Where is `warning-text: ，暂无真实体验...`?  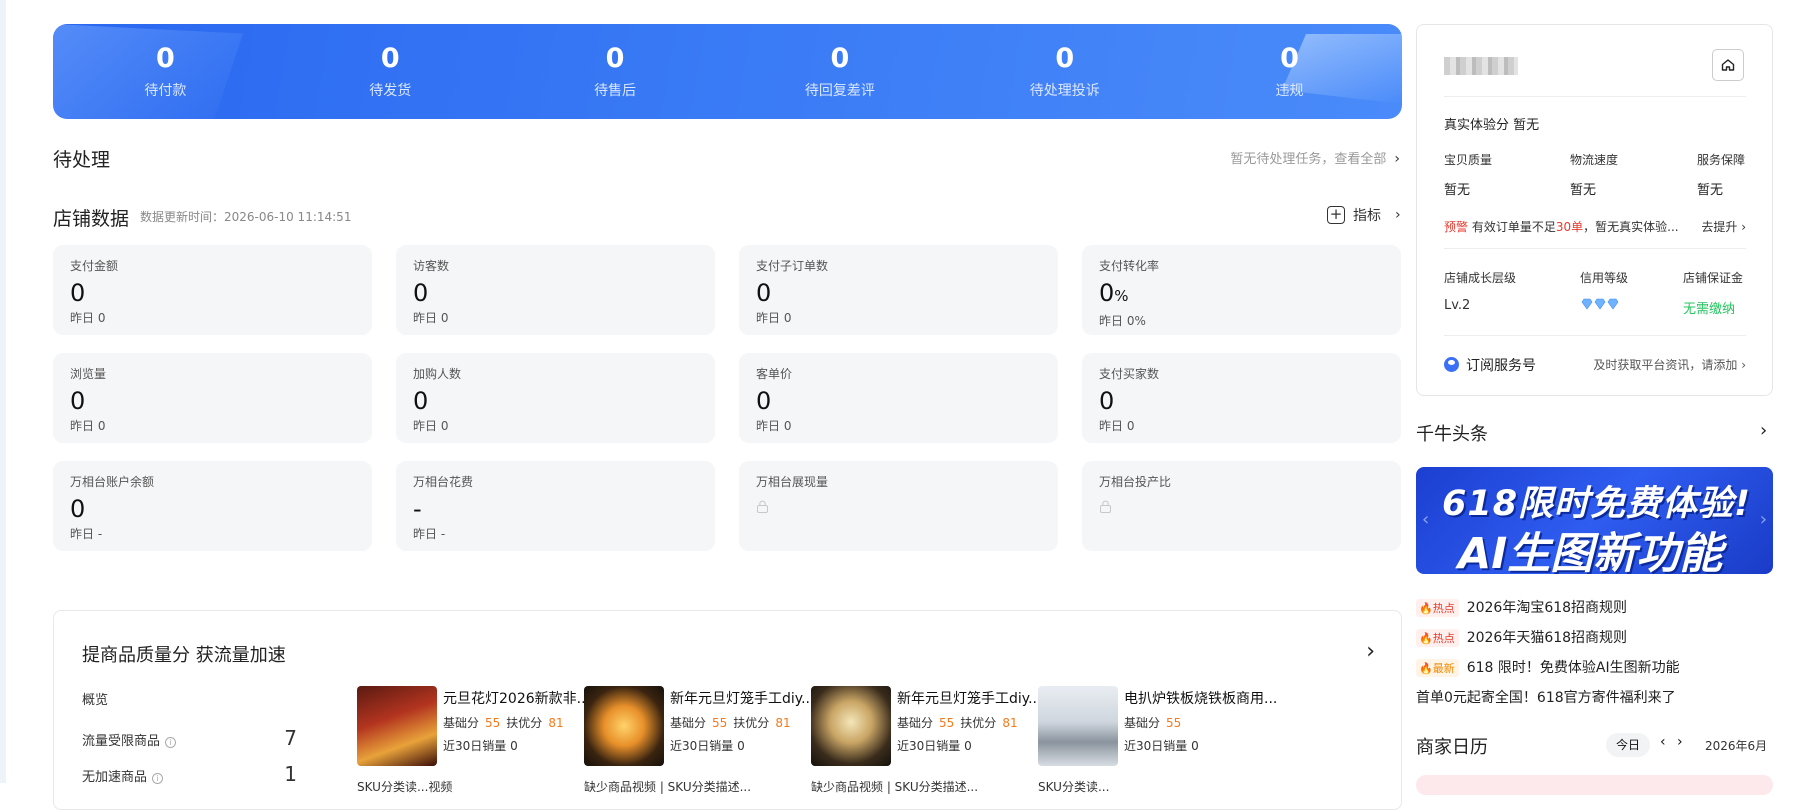
warning-text: ，暂无真实体验... is located at coordinates (1631, 227).